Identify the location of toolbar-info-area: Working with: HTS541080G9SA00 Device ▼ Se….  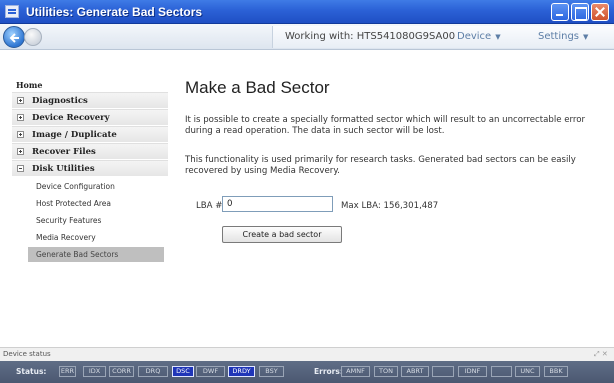
(443, 37).